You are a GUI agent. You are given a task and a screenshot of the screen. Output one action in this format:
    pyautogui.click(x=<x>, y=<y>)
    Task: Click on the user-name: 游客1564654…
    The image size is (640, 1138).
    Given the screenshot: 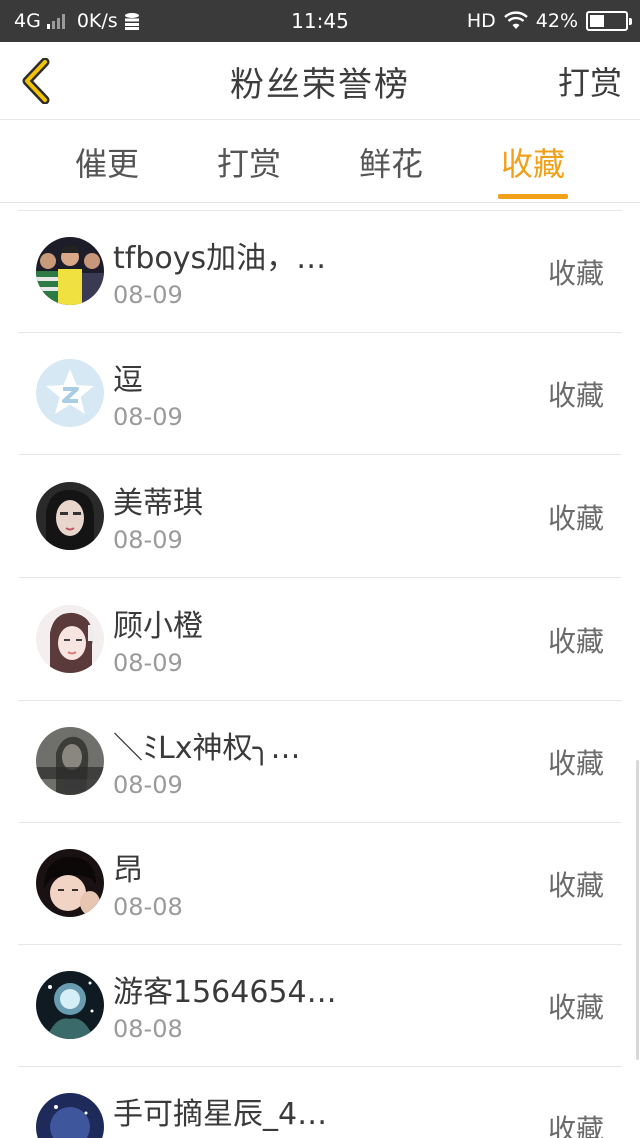 What is the action you would take?
    pyautogui.click(x=225, y=992)
    